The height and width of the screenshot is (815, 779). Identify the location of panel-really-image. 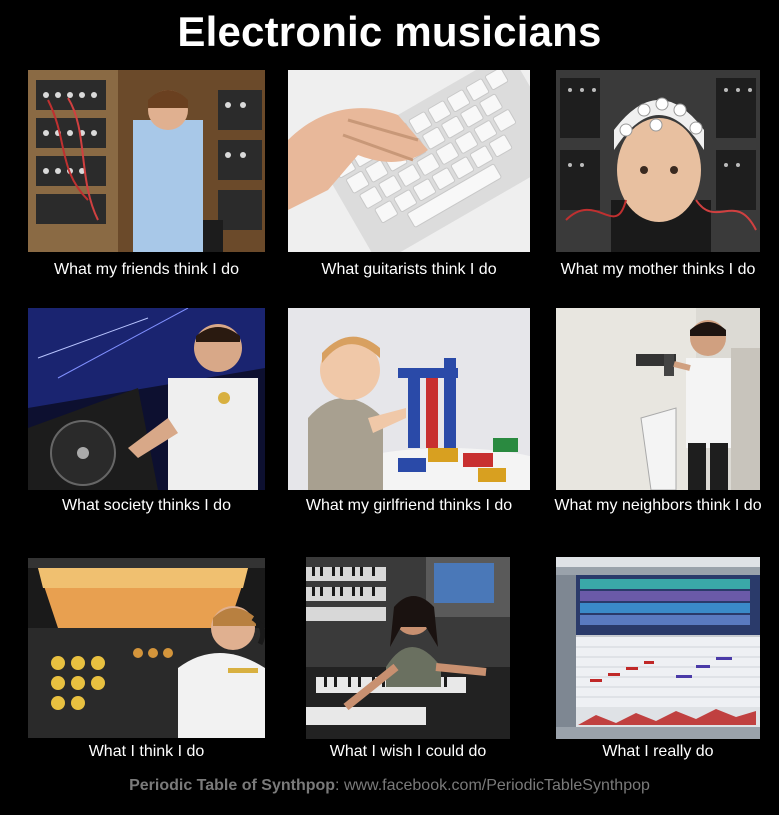
(658, 648).